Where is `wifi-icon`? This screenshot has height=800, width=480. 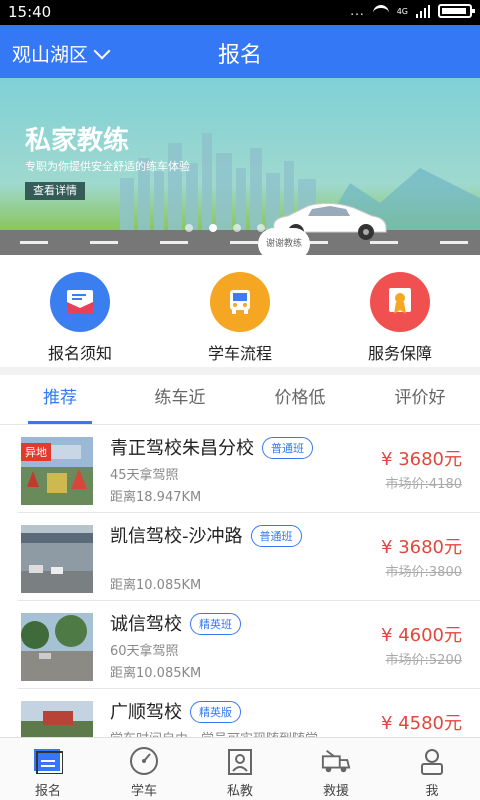 wifi-icon is located at coordinates (380, 11).